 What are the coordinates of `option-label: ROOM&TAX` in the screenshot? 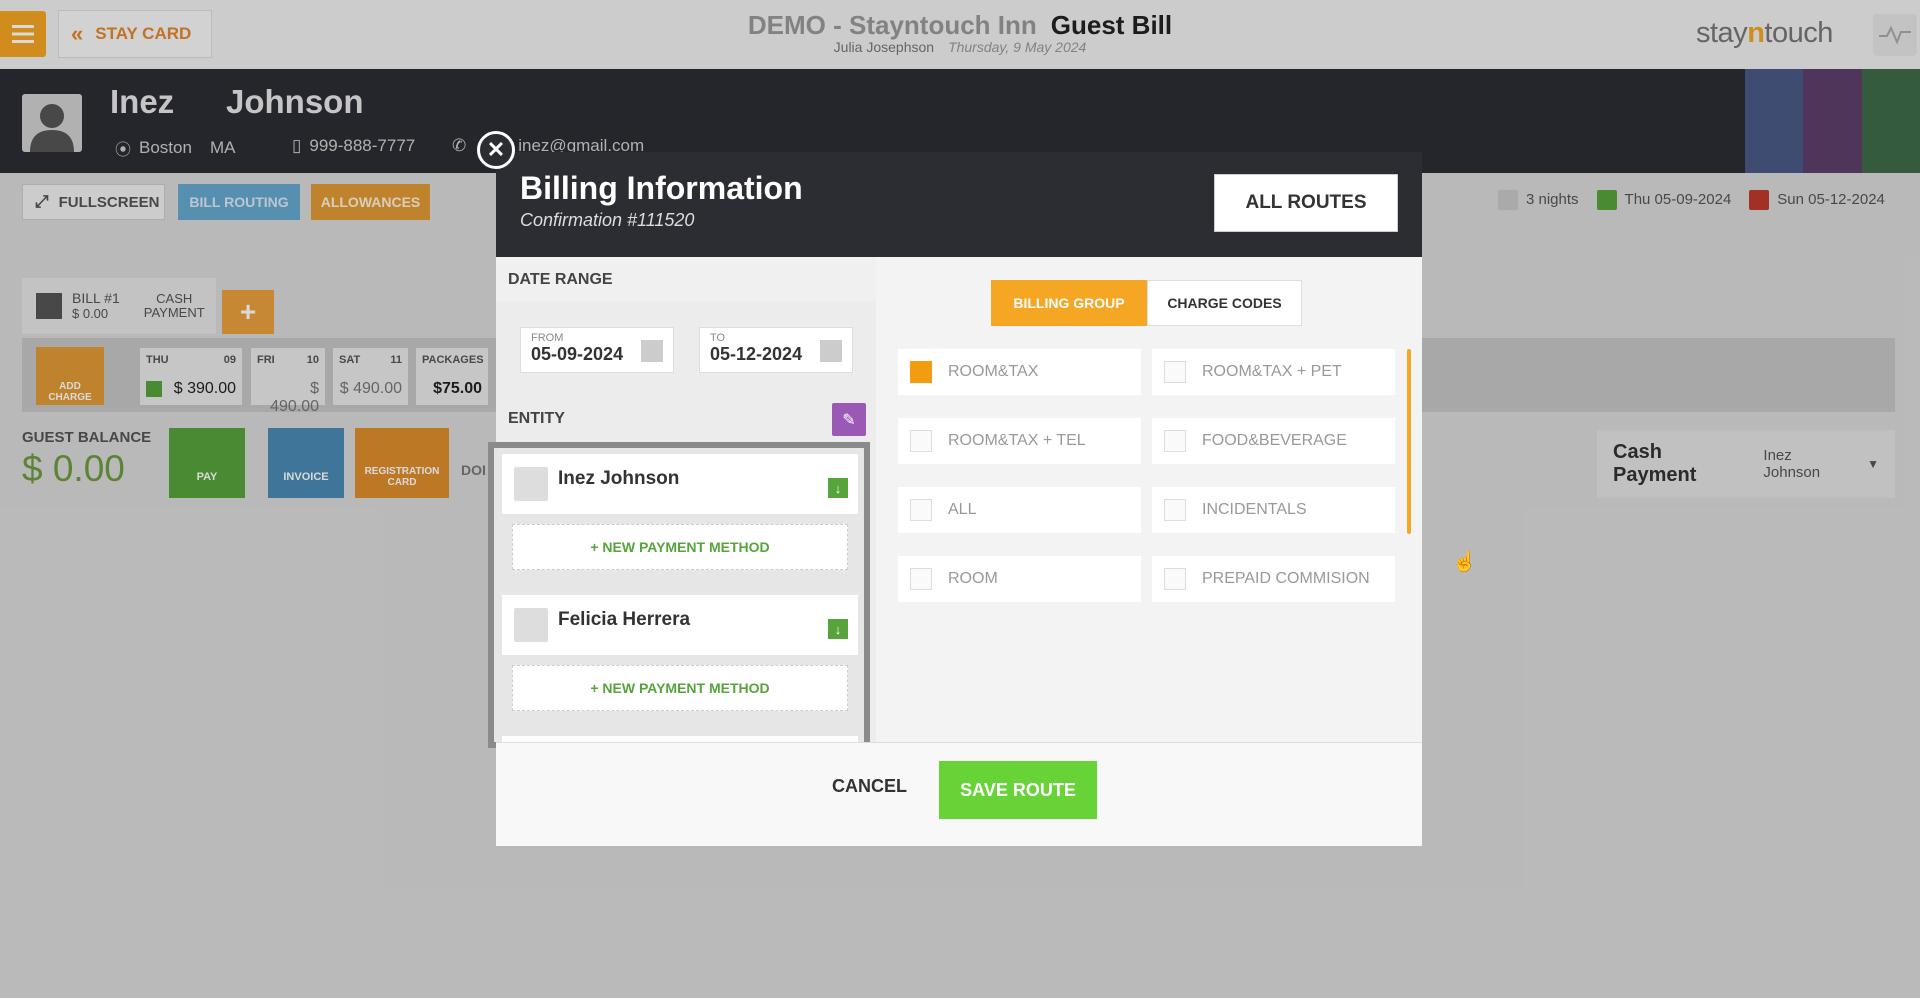 It's located at (993, 371).